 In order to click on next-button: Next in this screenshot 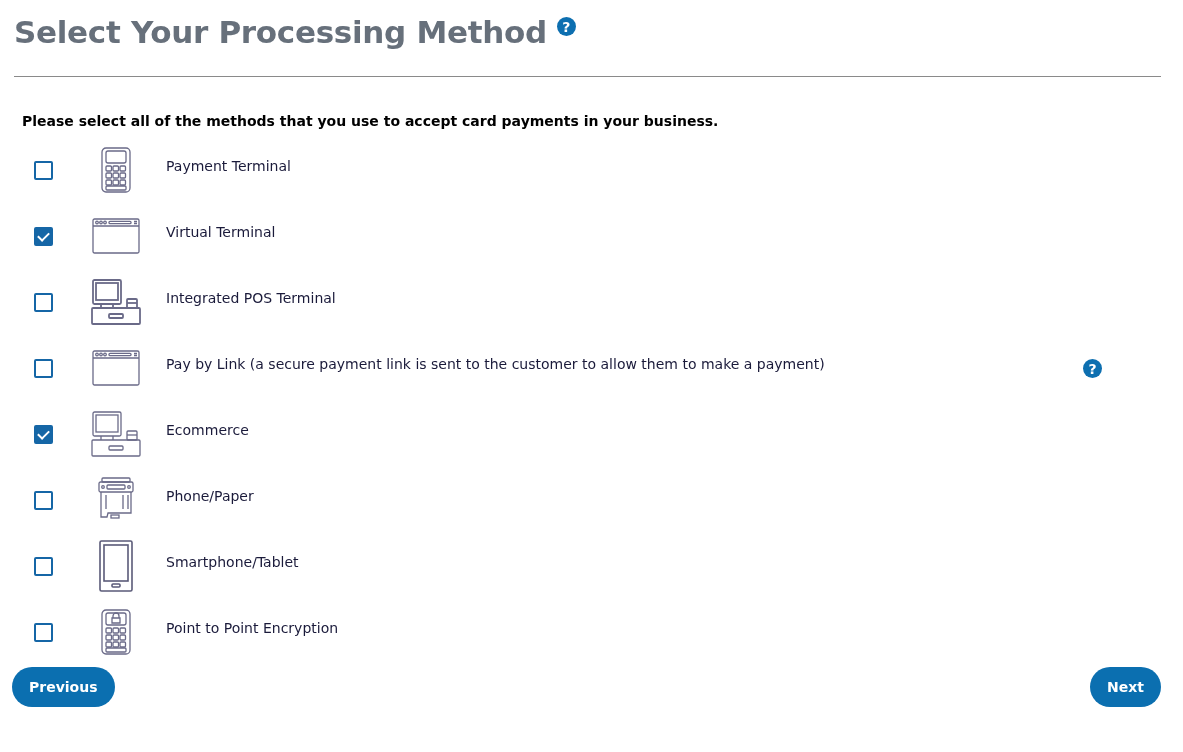, I will do `click(1125, 687)`.